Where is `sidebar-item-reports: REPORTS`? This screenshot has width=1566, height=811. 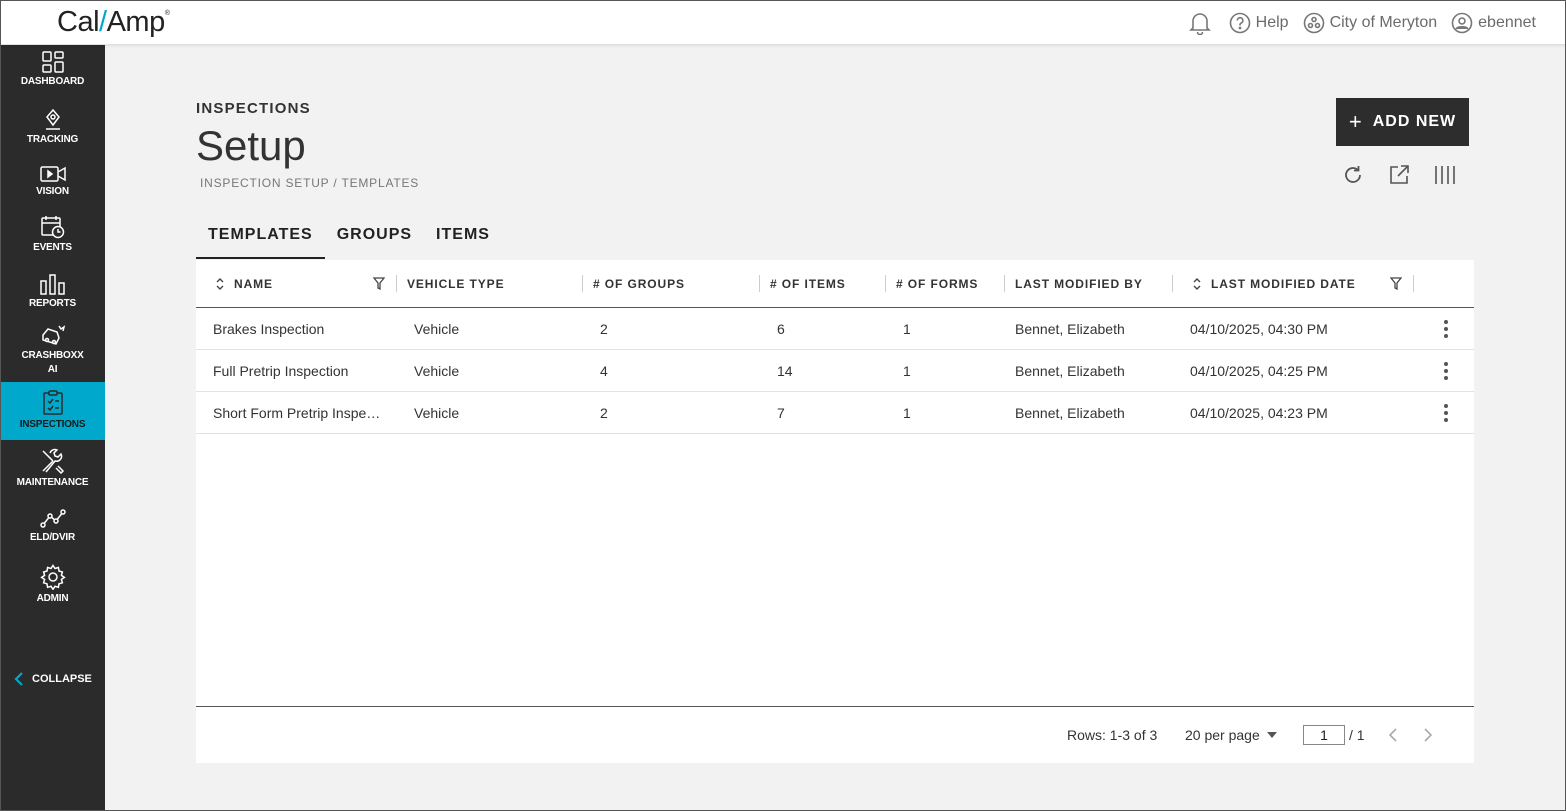
sidebar-item-reports: REPORTS is located at coordinates (52, 298).